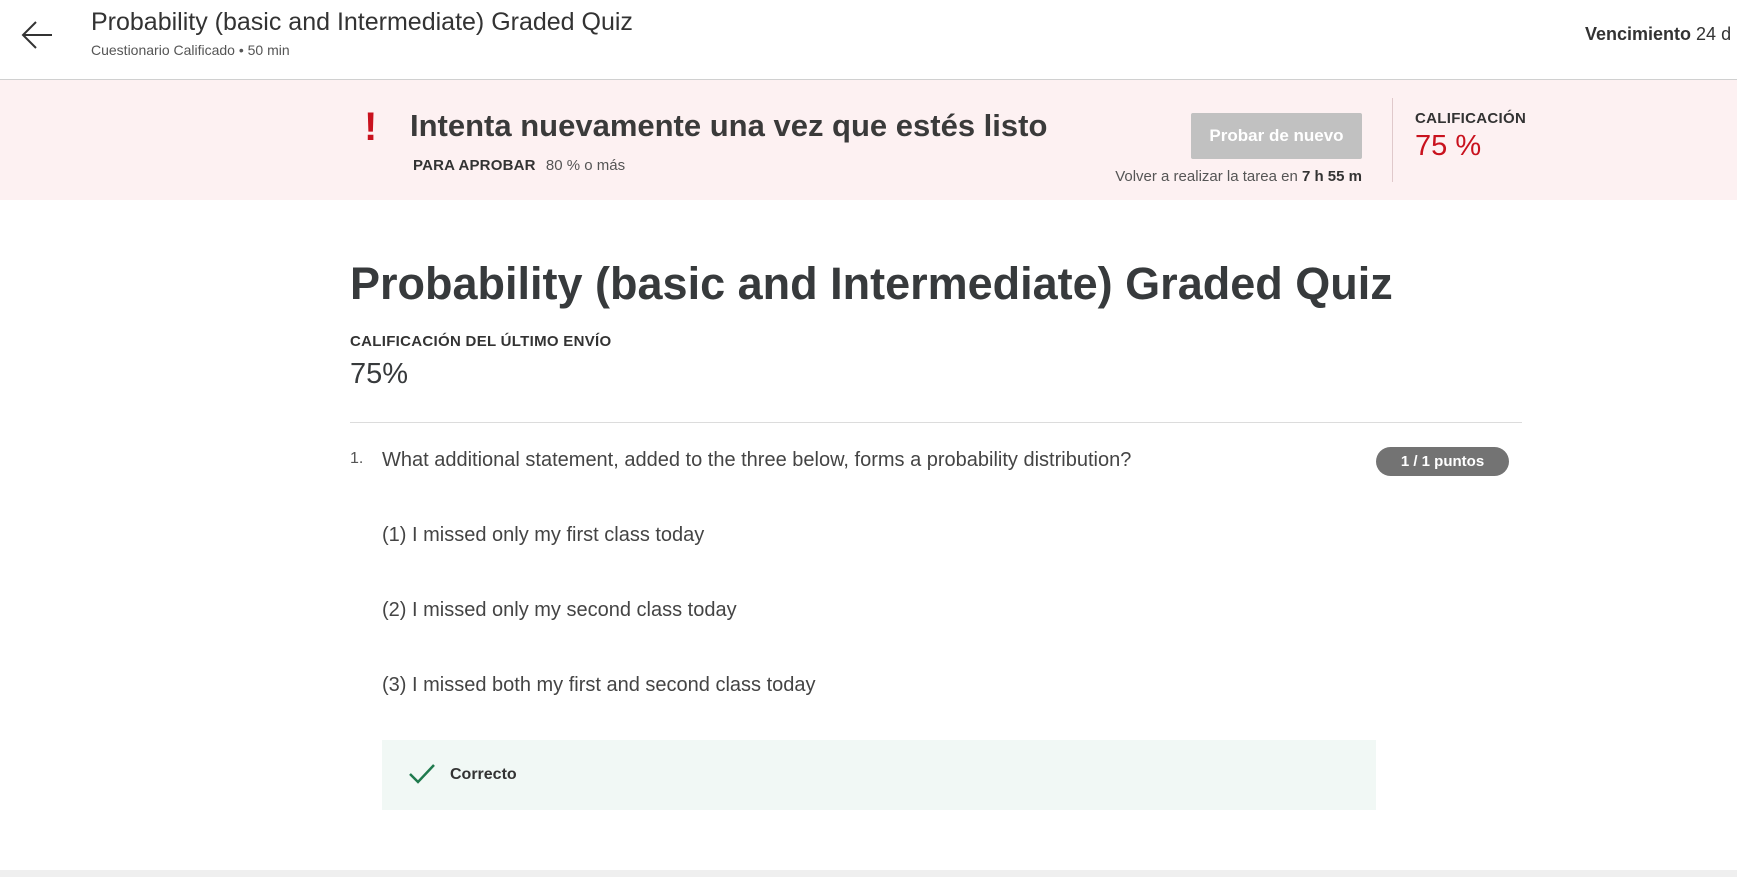 Image resolution: width=1737 pixels, height=877 pixels. I want to click on retake-time: 7 h 55 m, so click(1331, 176).